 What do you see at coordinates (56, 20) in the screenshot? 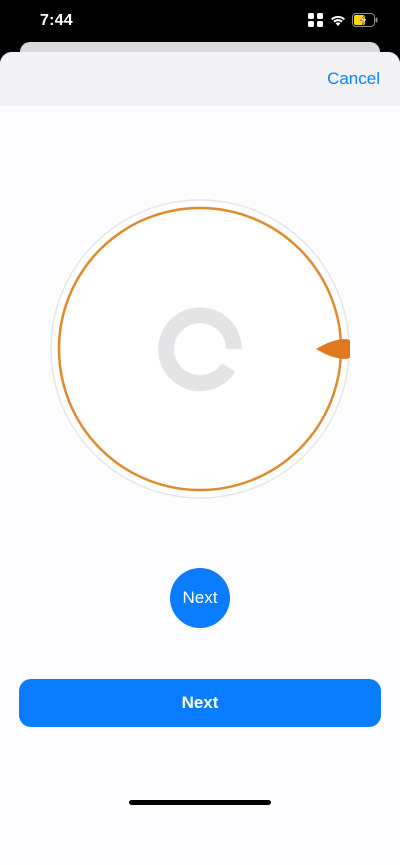
I see `status-time: 7:44` at bounding box center [56, 20].